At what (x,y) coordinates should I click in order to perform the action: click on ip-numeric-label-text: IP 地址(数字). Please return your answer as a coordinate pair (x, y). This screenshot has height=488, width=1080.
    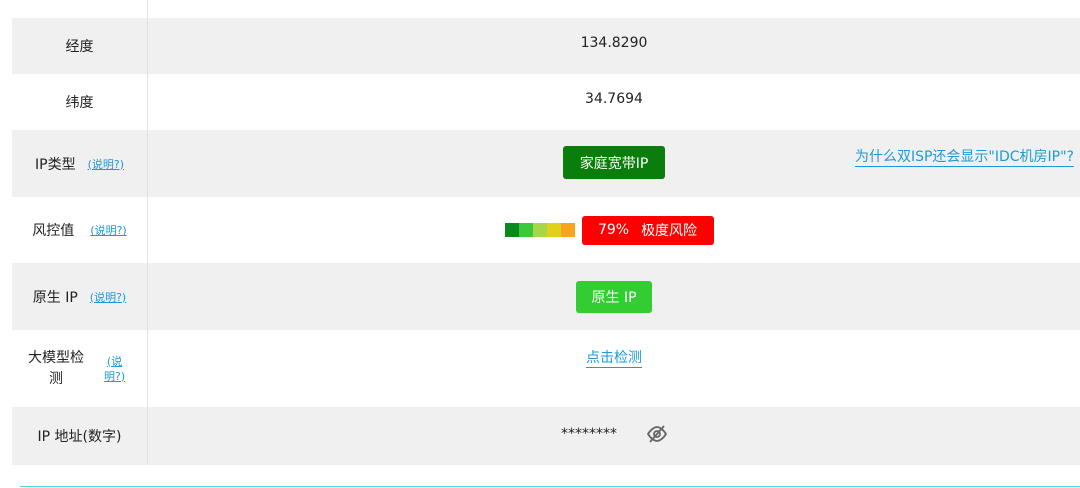
    Looking at the image, I should click on (79, 437).